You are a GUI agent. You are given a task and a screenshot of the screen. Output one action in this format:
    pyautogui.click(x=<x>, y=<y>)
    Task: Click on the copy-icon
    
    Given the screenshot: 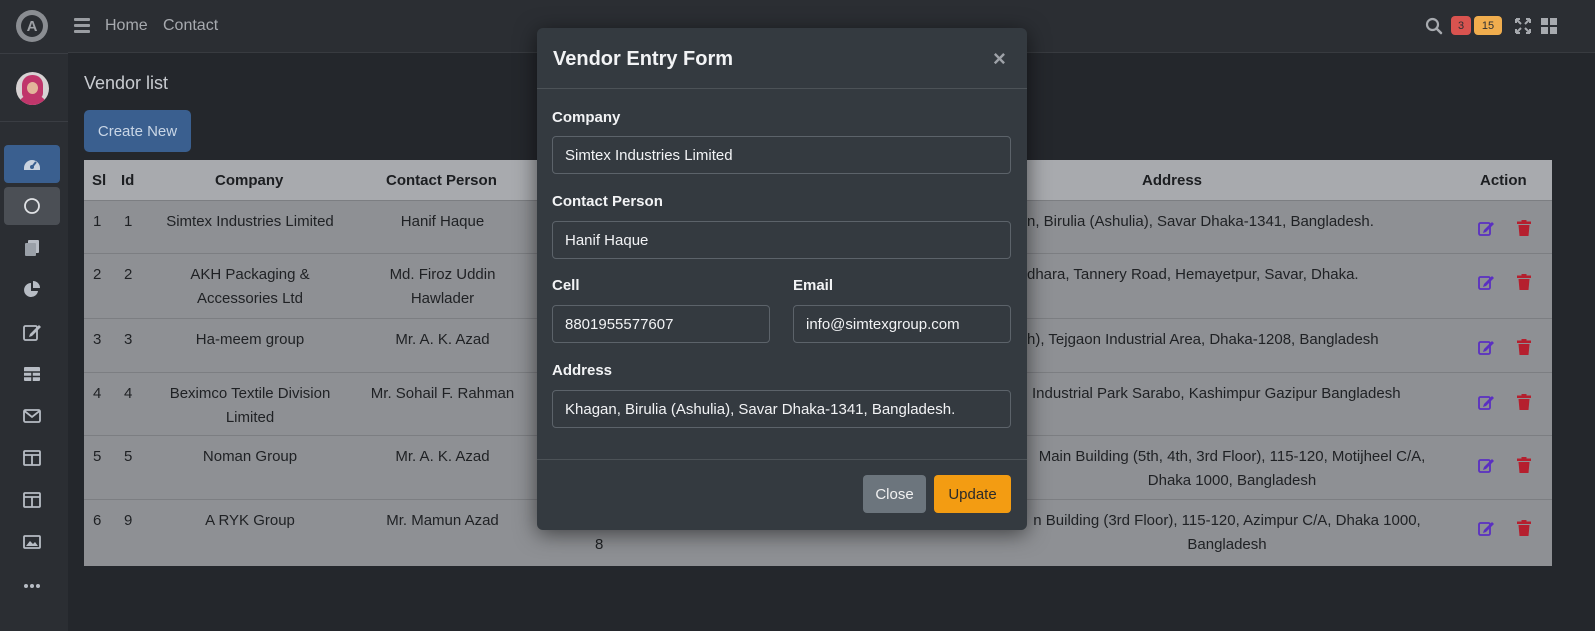 What is the action you would take?
    pyautogui.click(x=32, y=248)
    